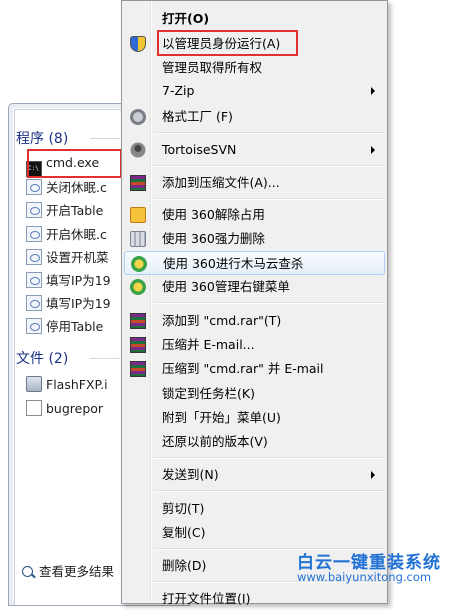 This screenshot has width=458, height=611. I want to click on result-item: 开启休眠.c, so click(66, 235).